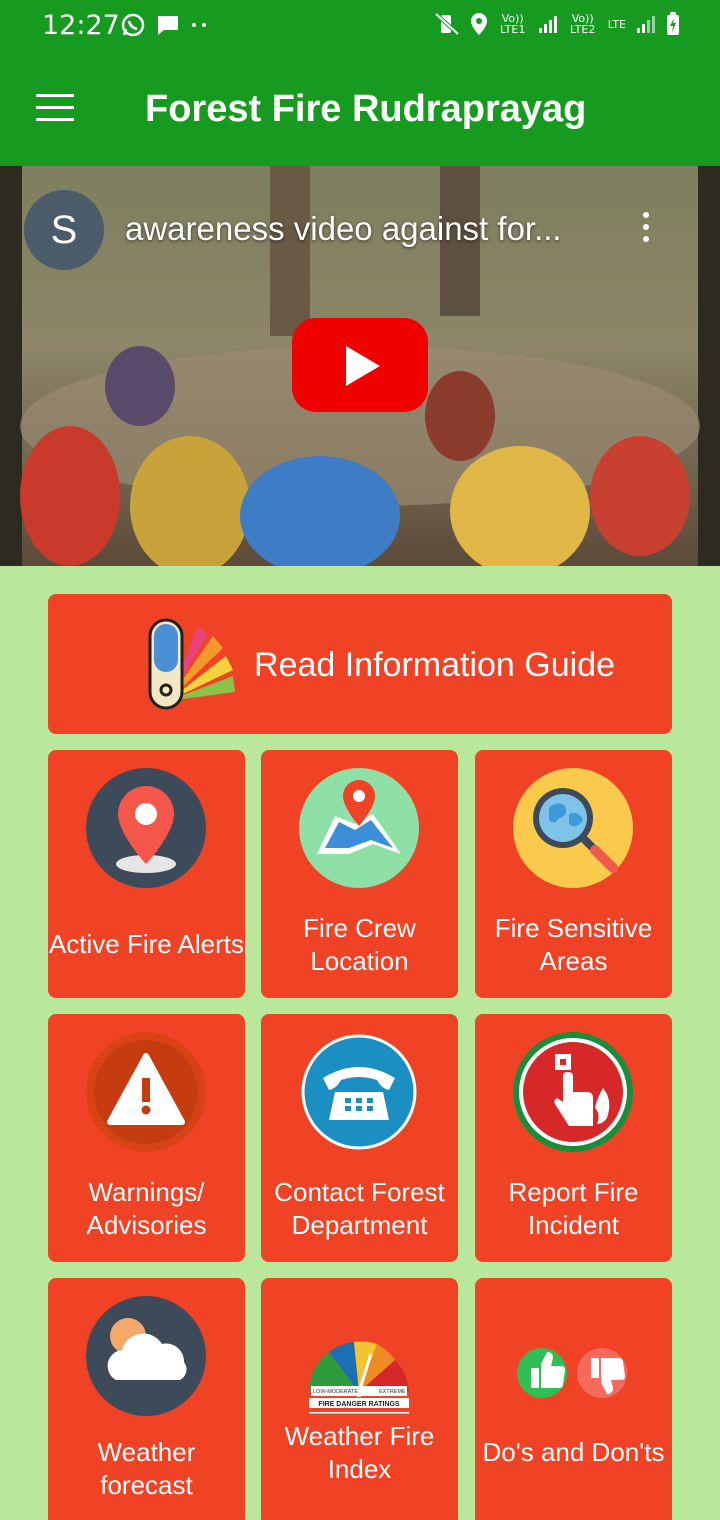  I want to click on read-information-guide-button: Read Information Guide, so click(360, 664).